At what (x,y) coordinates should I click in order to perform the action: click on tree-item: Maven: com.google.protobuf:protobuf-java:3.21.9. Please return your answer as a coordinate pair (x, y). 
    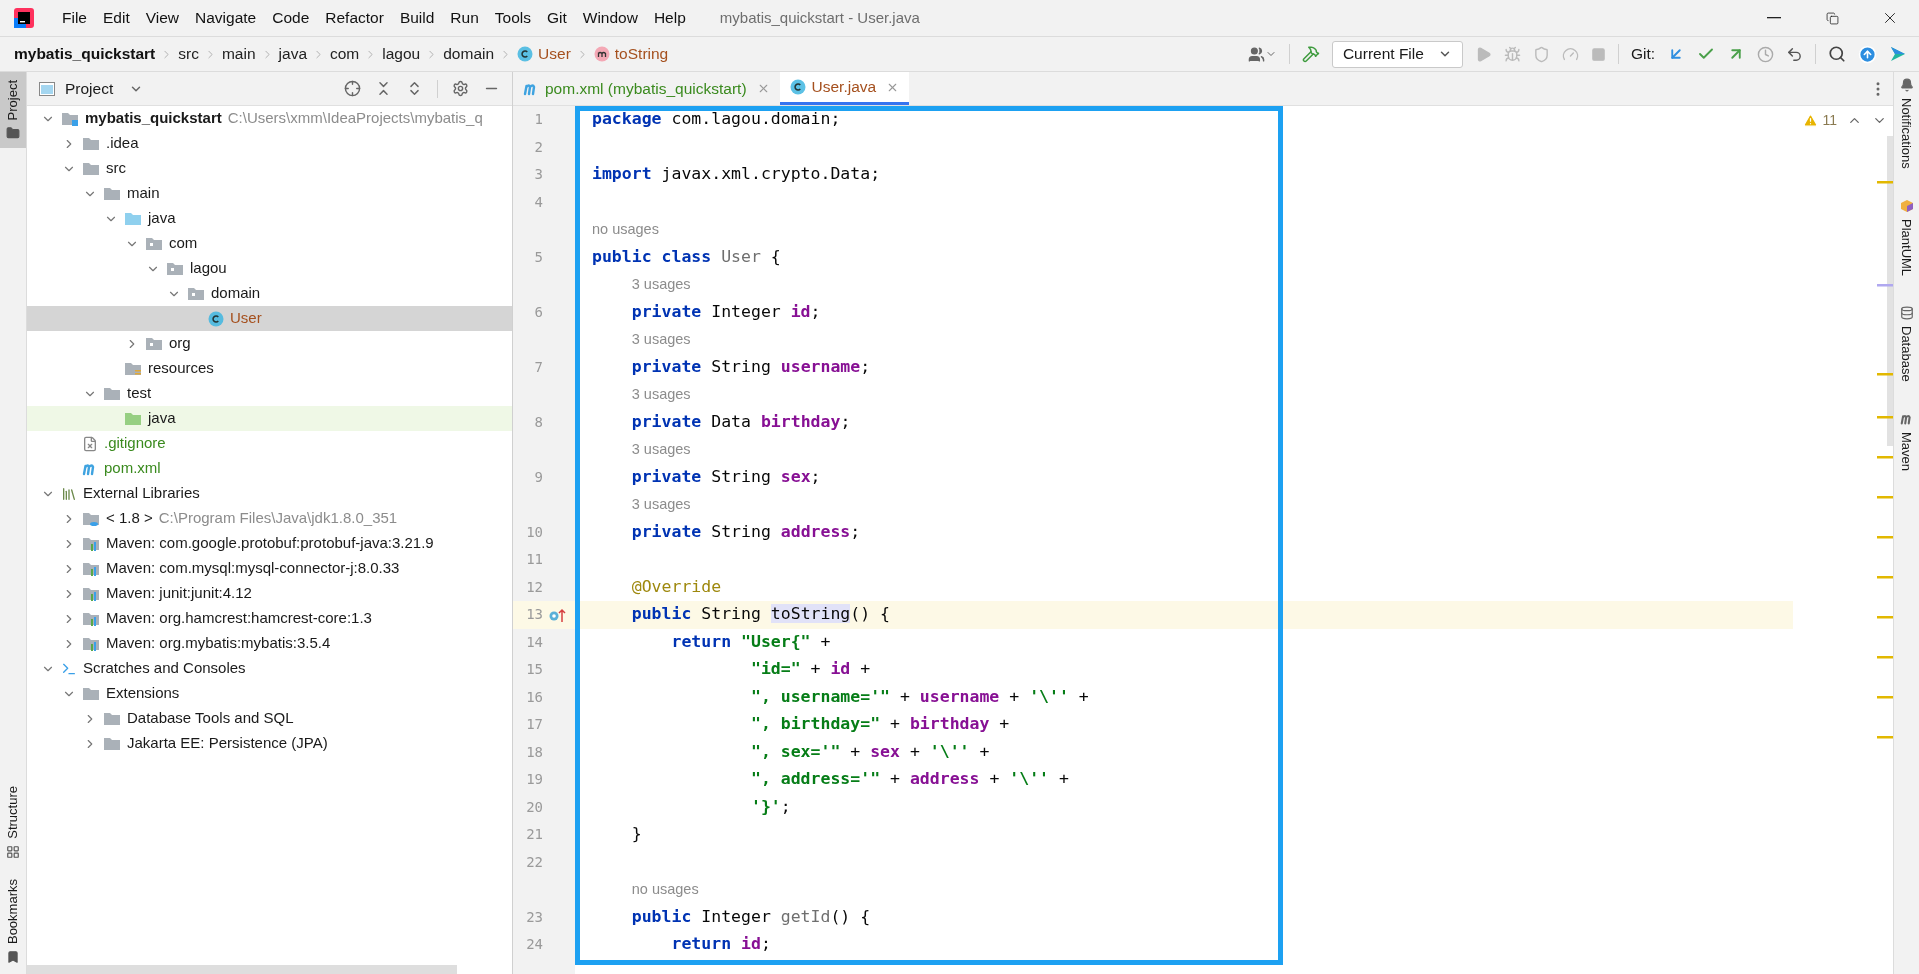
    Looking at the image, I should click on (269, 543).